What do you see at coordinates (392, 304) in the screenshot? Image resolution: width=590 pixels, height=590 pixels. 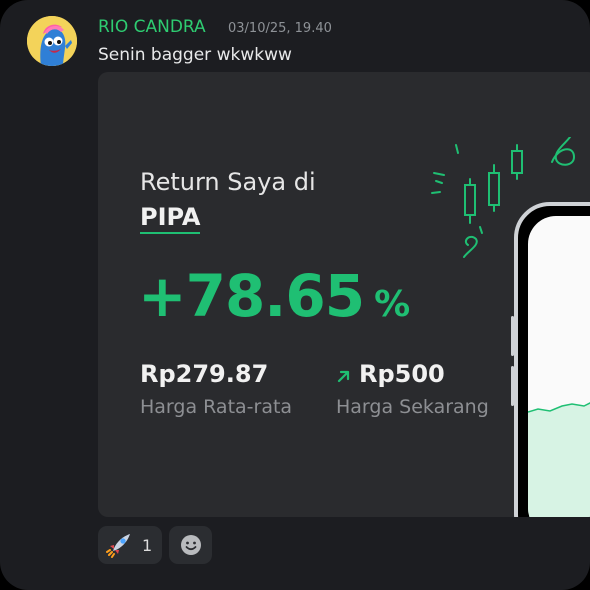 I see `return-unit: %` at bounding box center [392, 304].